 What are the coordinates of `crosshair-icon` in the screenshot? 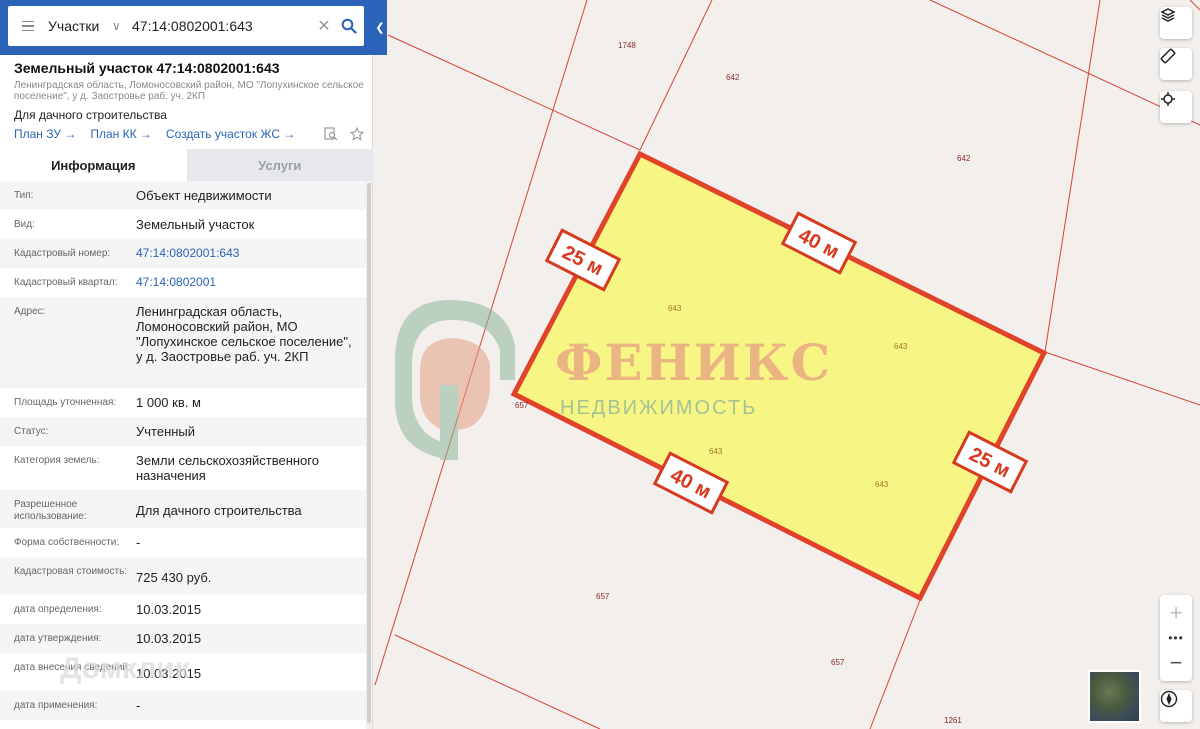 It's located at (1168, 99).